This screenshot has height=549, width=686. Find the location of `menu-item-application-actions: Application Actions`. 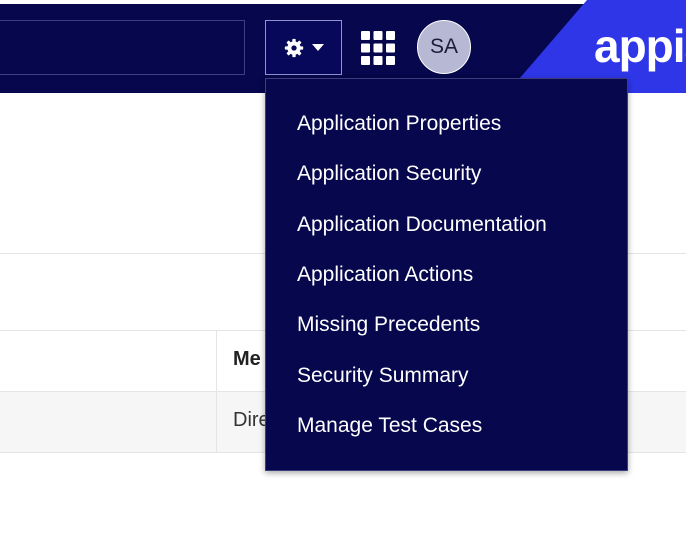

menu-item-application-actions: Application Actions is located at coordinates (385, 275).